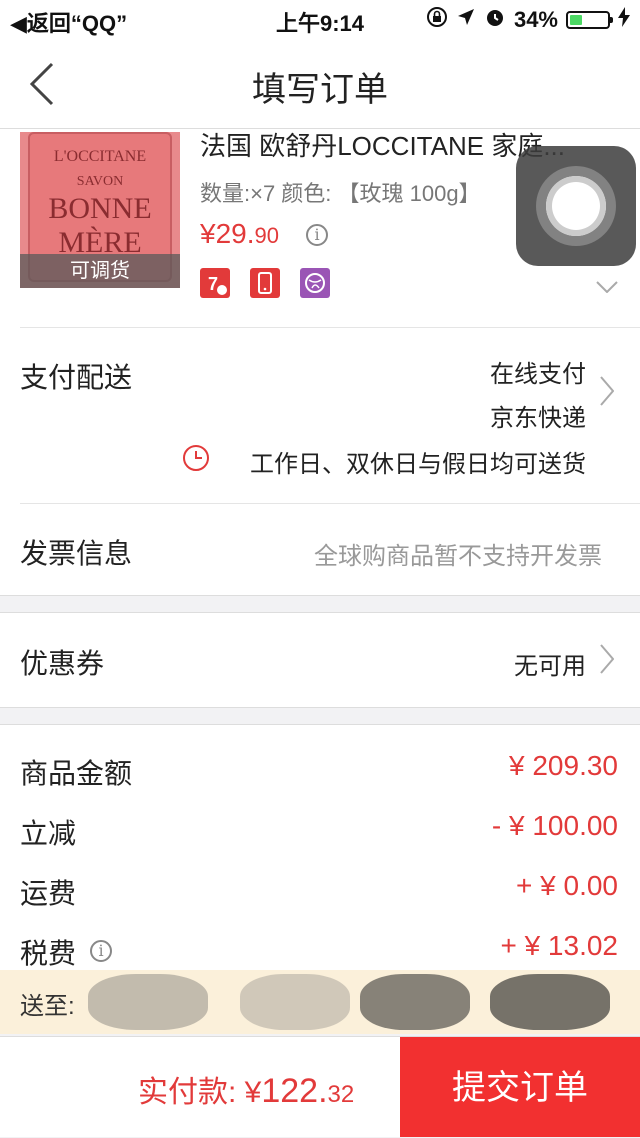 The height and width of the screenshot is (1138, 640). Describe the element at coordinates (466, 20) in the screenshot. I see `location-icon` at that location.